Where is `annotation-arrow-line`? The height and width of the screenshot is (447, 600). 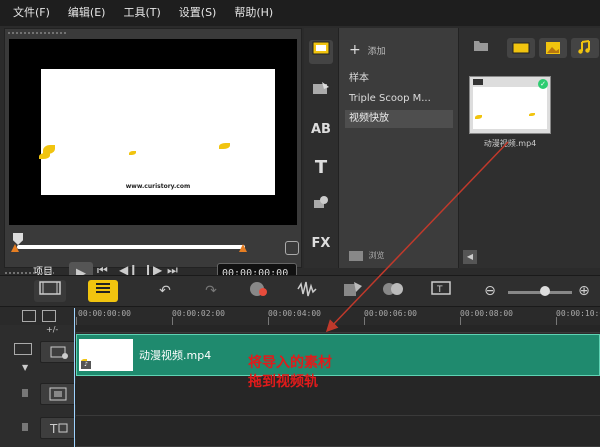
annotation-arrow-line is located at coordinates (417, 237).